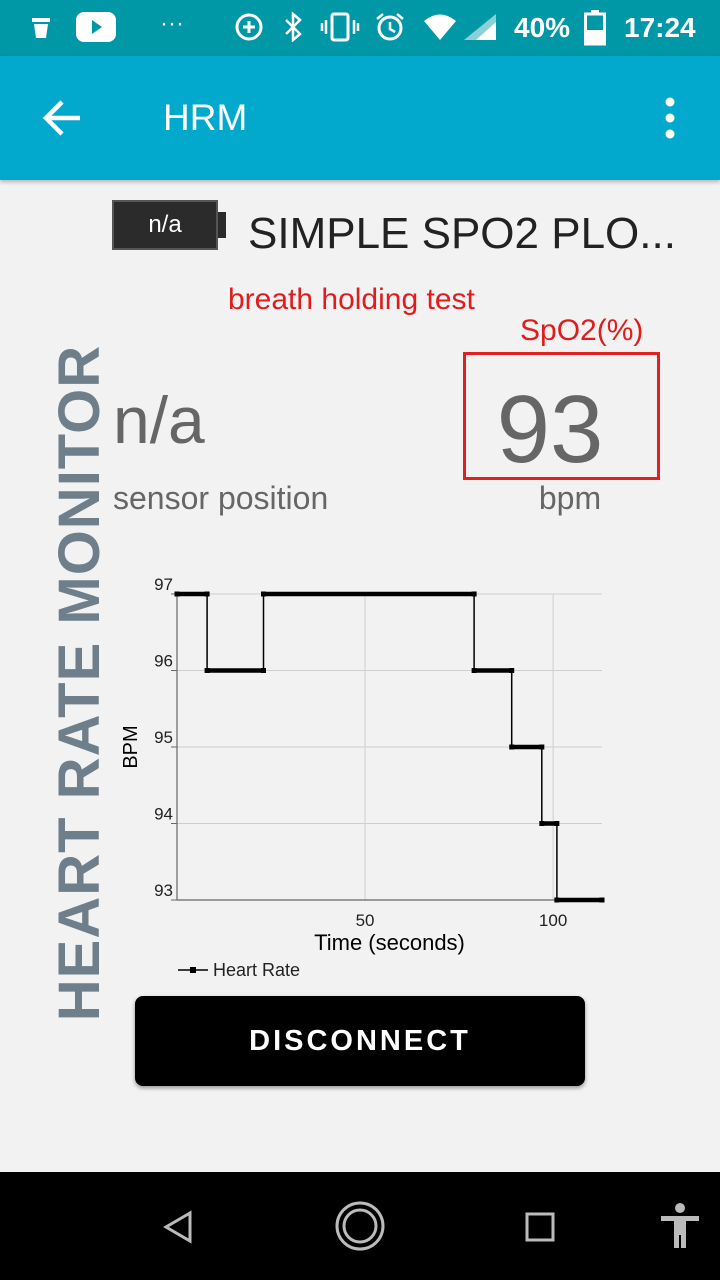  I want to click on alarm-icon, so click(390, 27).